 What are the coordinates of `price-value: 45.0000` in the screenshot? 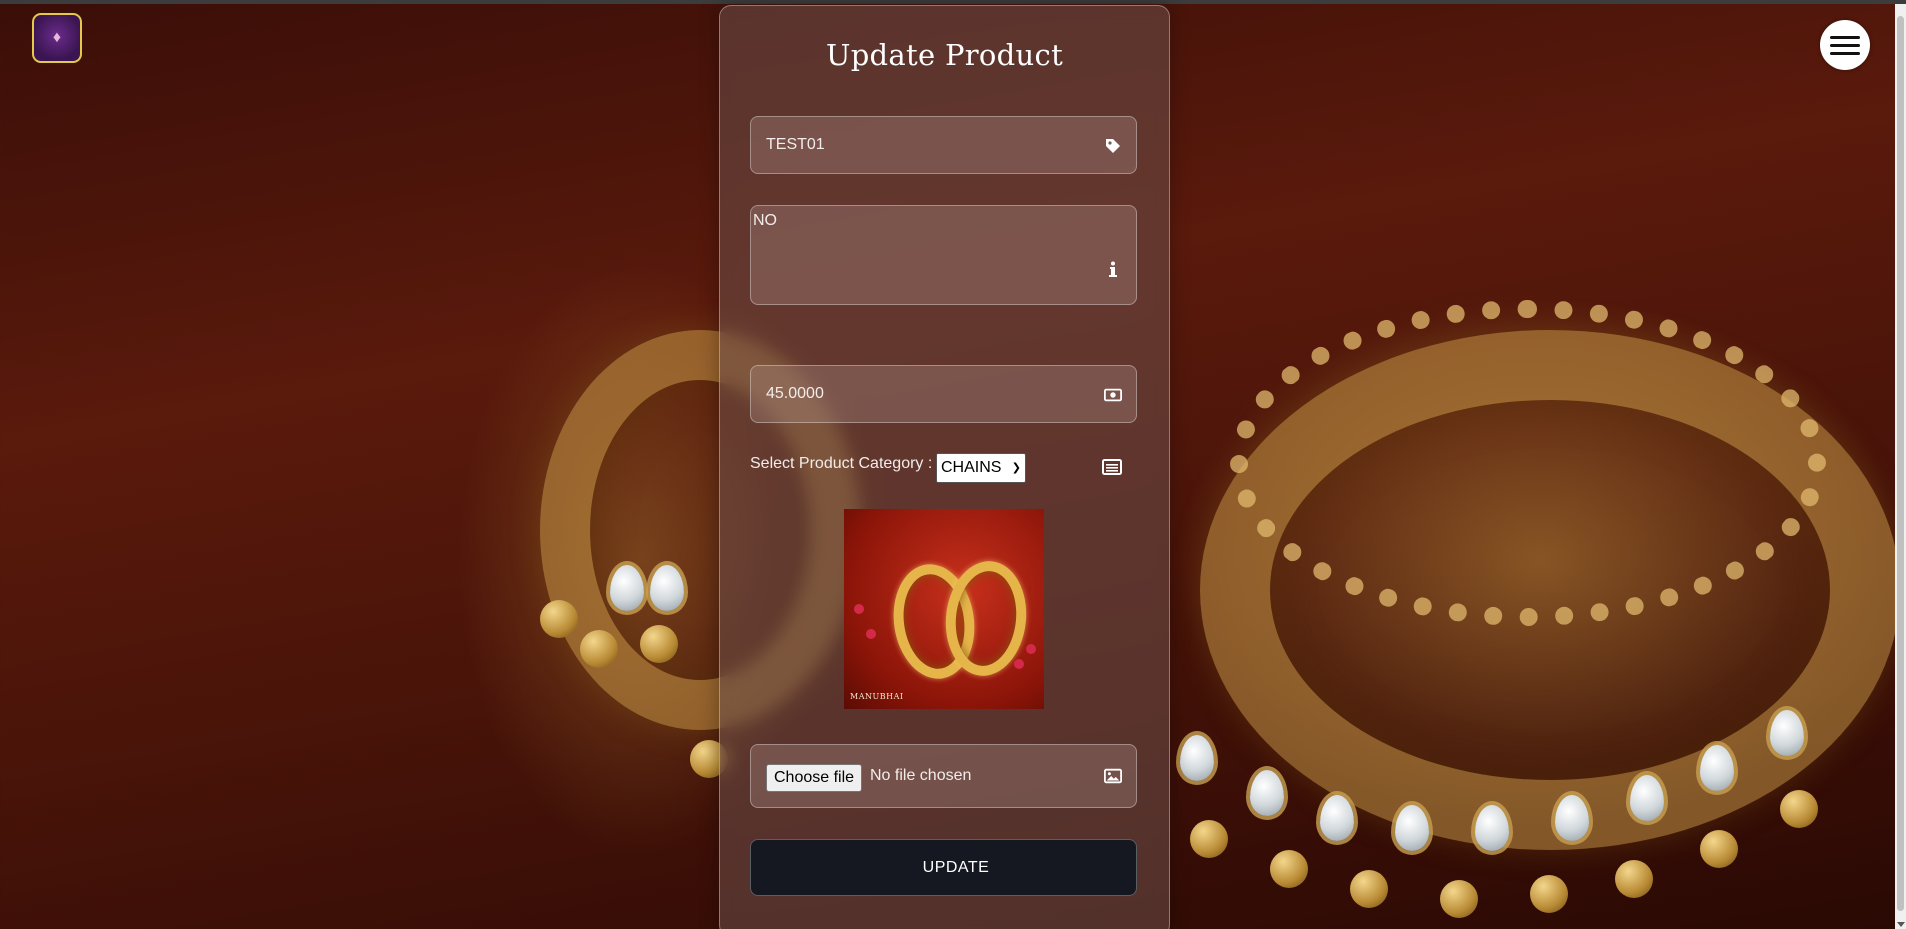 It's located at (795, 394).